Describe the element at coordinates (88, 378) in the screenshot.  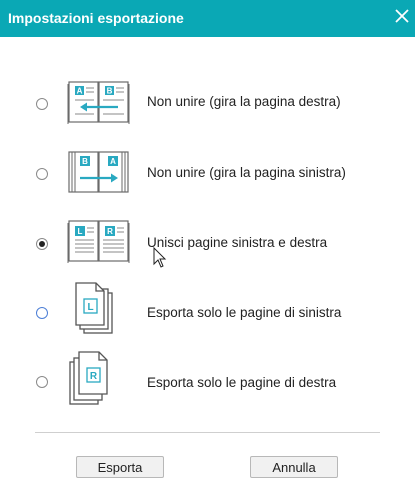
I see `page-stack-right-icon: R` at that location.